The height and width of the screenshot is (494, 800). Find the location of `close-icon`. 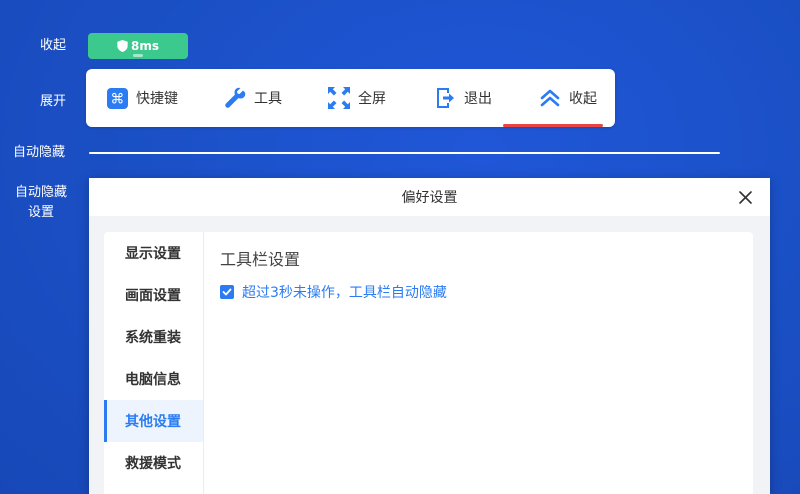

close-icon is located at coordinates (745, 197).